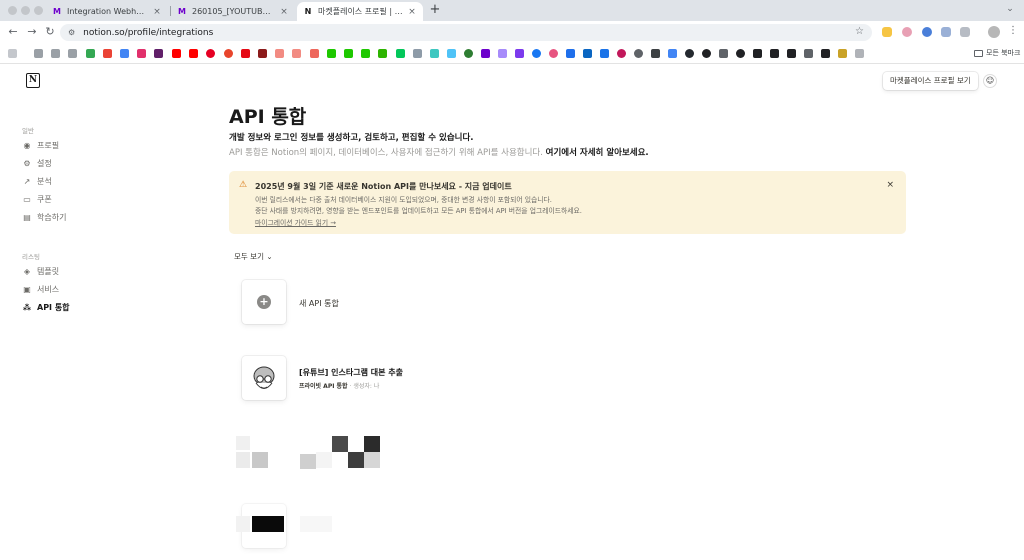  I want to click on user-avatar: ☺, so click(990, 81).